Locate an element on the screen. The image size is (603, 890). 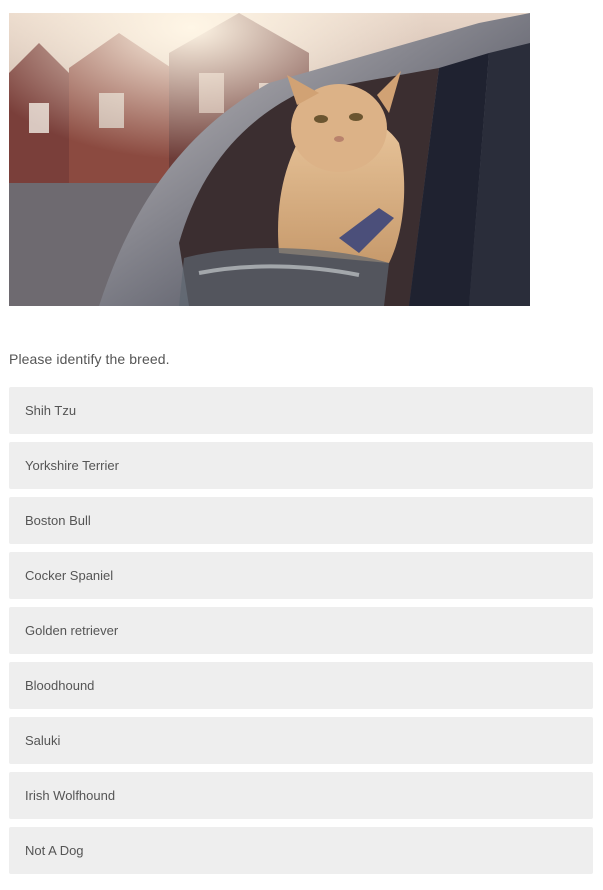
option-bloodhound: Bloodhound is located at coordinates (301, 685).